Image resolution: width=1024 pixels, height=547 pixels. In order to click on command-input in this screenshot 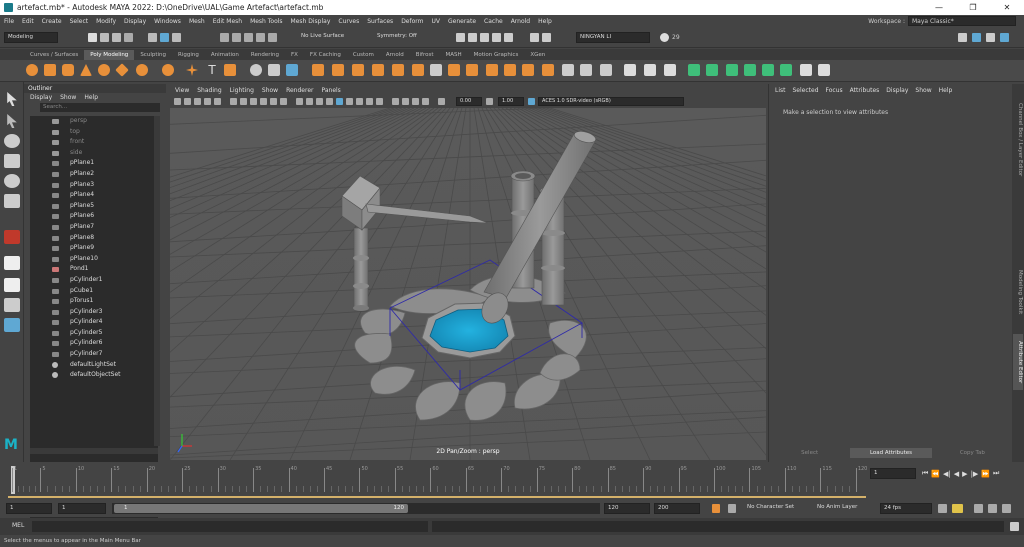, I will do `click(230, 526)`.